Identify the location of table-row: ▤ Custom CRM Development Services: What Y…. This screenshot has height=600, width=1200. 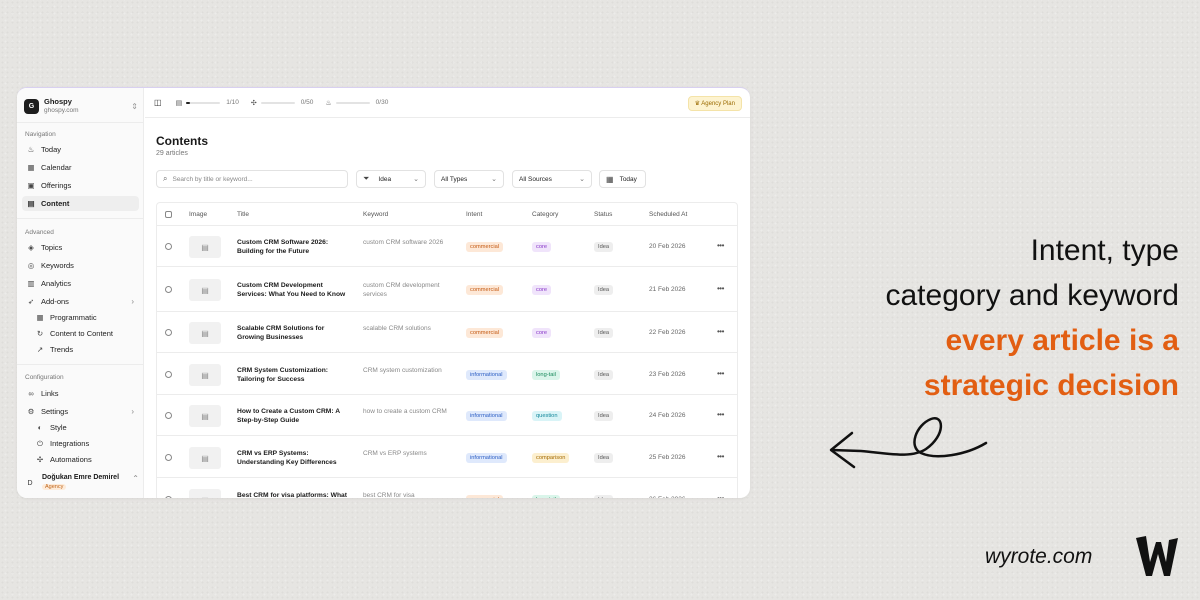
(447, 290).